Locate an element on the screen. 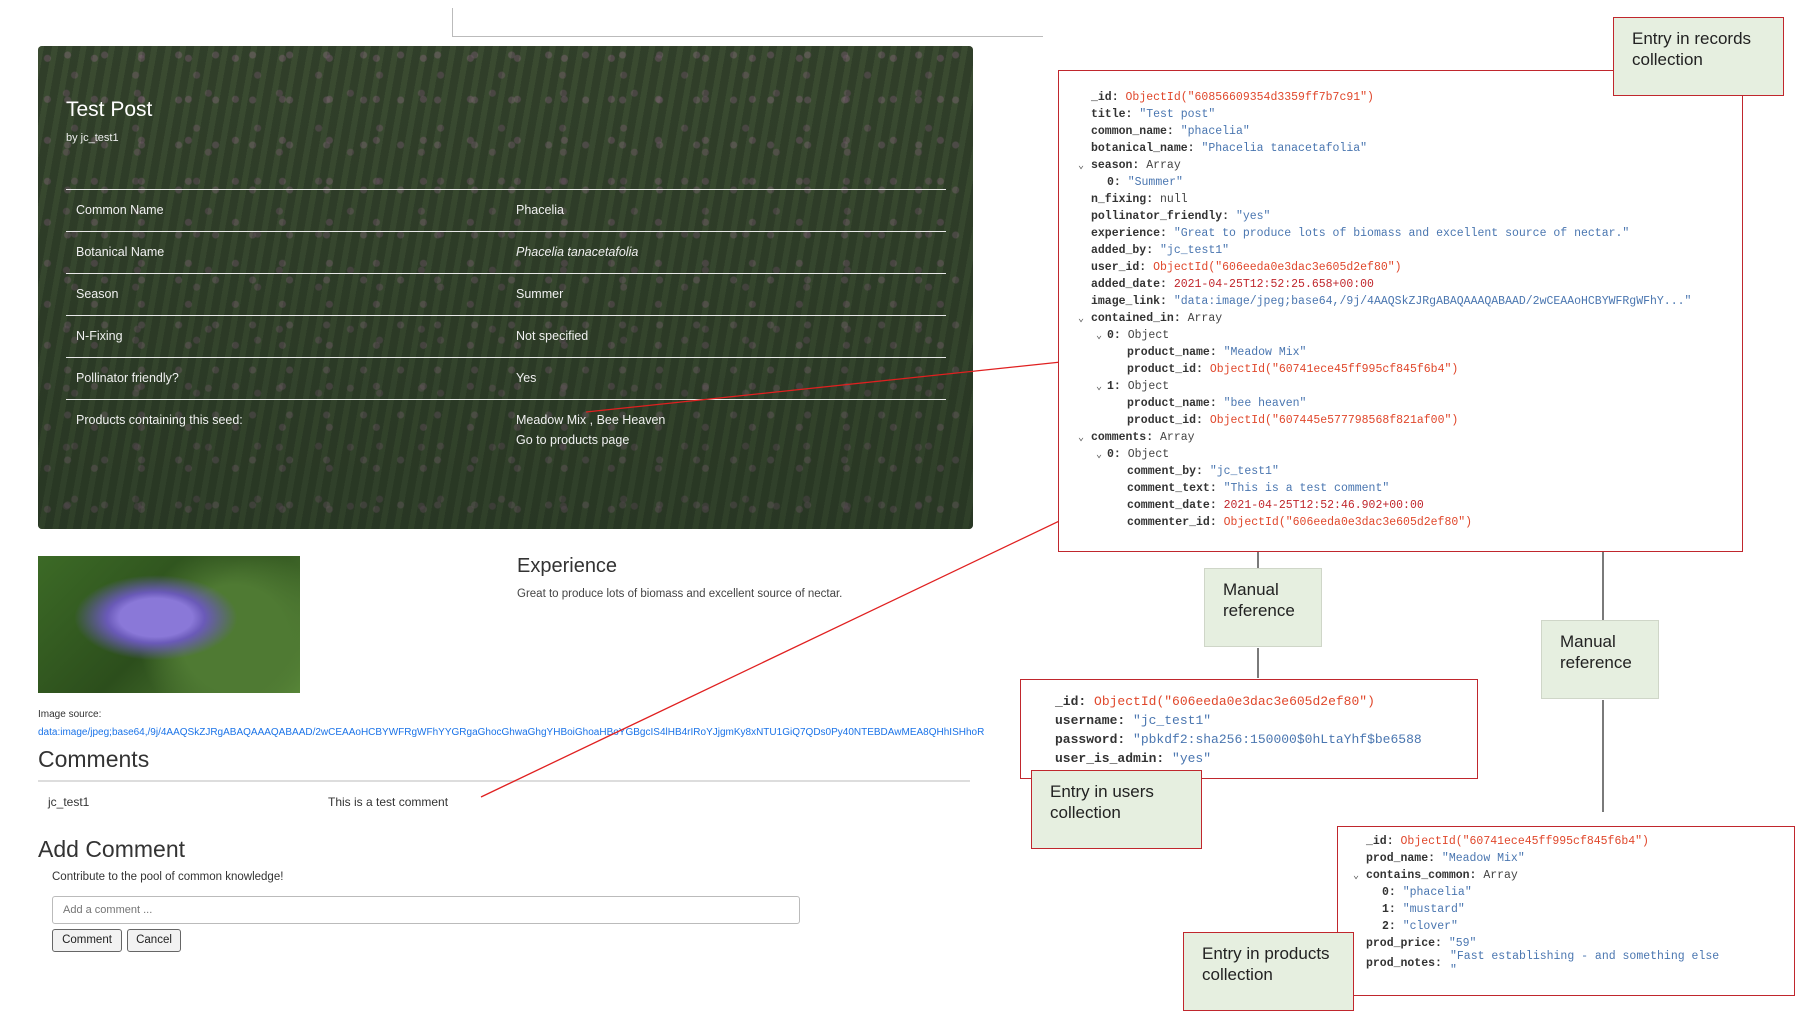 This screenshot has width=1798, height=1012. records-common-name: "phacelia" is located at coordinates (1215, 131).